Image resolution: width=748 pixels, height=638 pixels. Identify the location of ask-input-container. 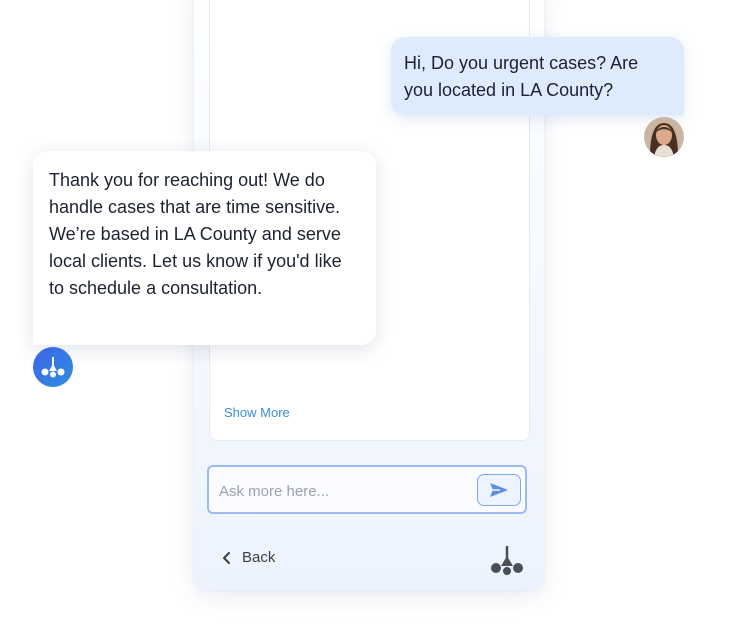
(367, 489).